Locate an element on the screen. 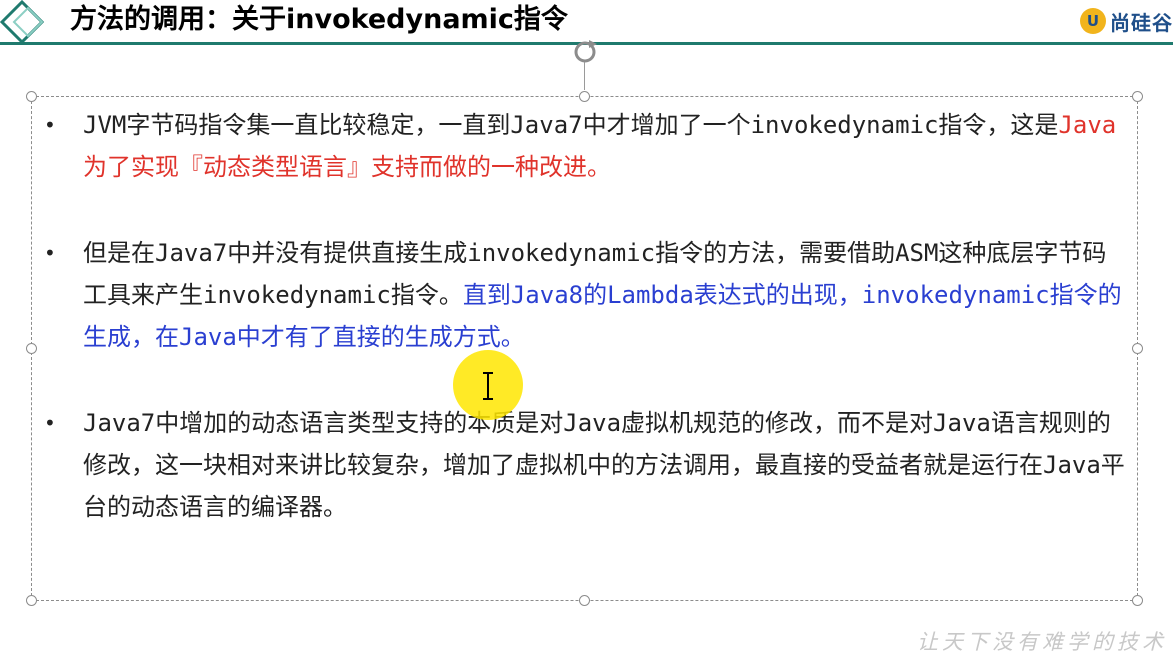  resize-handle-bottom is located at coordinates (584, 600).